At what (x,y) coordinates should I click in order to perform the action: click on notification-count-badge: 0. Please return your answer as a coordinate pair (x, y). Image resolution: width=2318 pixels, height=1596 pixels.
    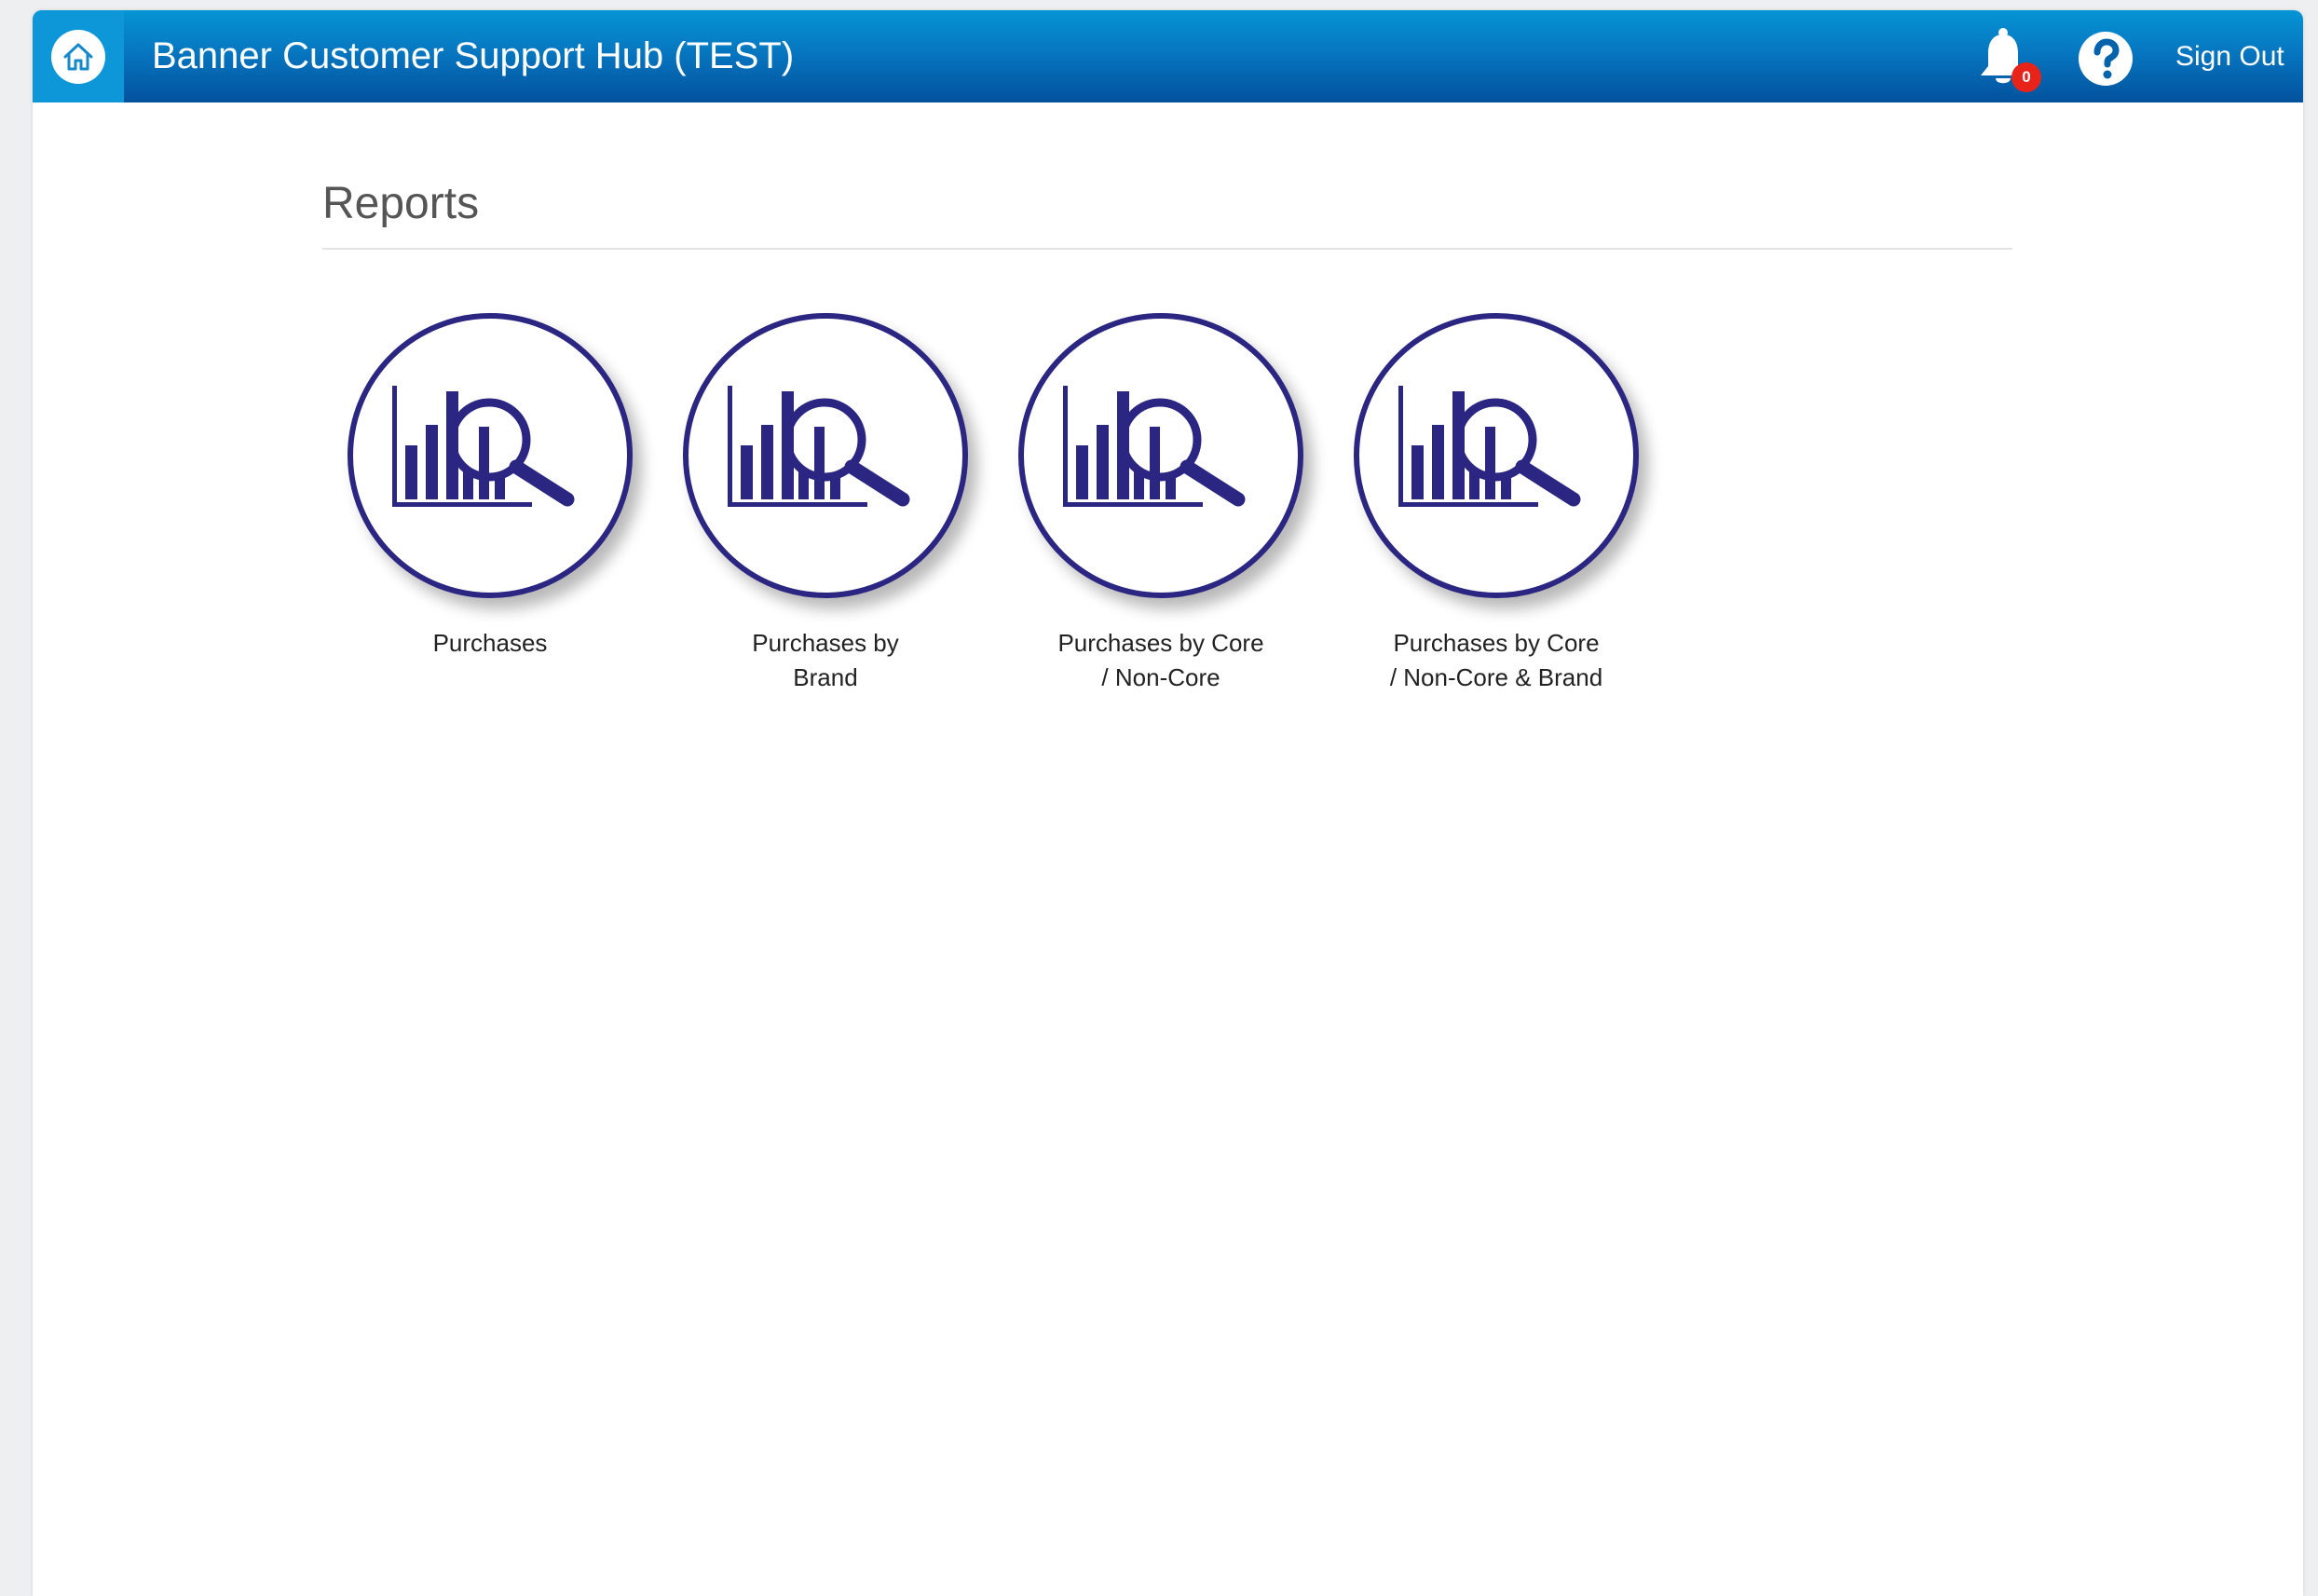
    Looking at the image, I should click on (2026, 77).